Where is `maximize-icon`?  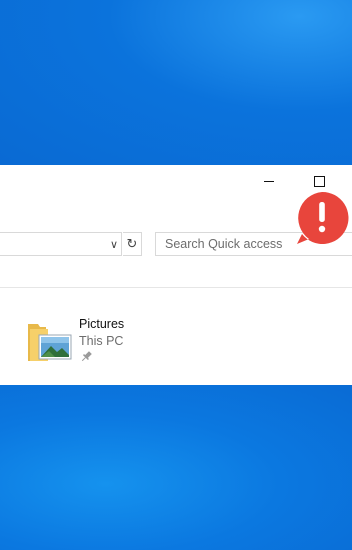 maximize-icon is located at coordinates (319, 181).